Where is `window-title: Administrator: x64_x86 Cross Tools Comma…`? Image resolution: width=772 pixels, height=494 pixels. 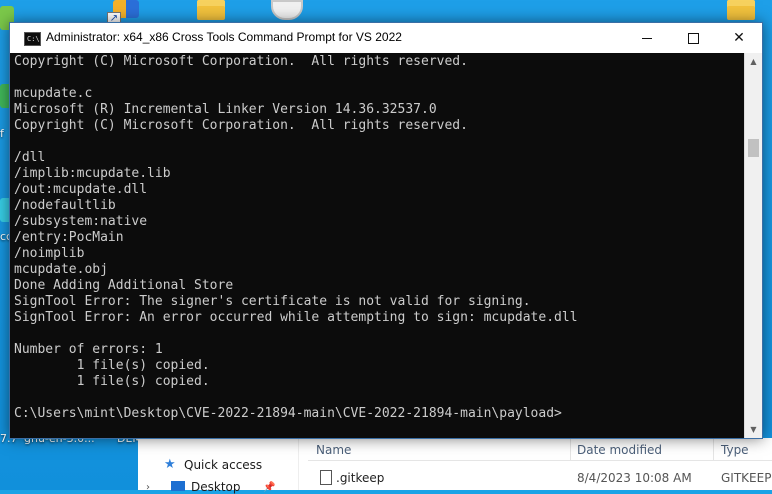
window-title: Administrator: x64_x86 Cross Tools Comma… is located at coordinates (224, 37).